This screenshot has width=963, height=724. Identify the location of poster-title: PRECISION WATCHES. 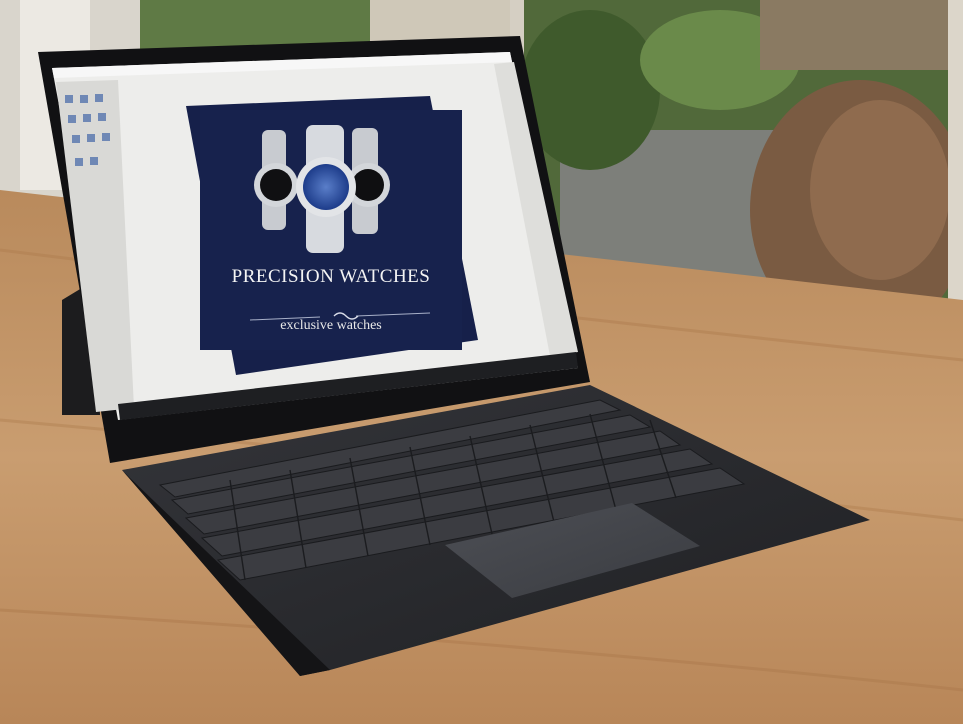
(331, 276).